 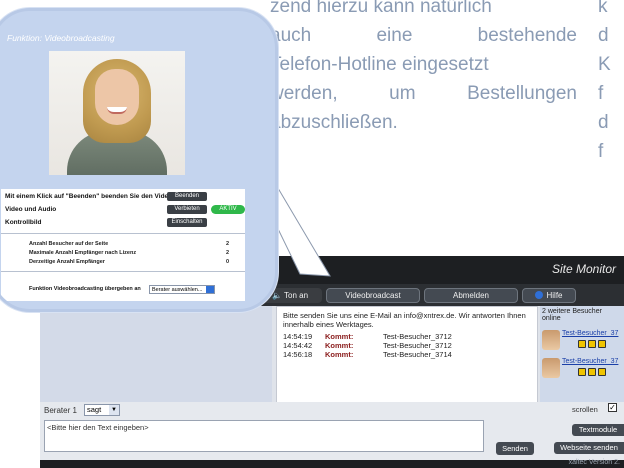 I want to click on forbid-button: Verbieten, so click(x=187, y=209).